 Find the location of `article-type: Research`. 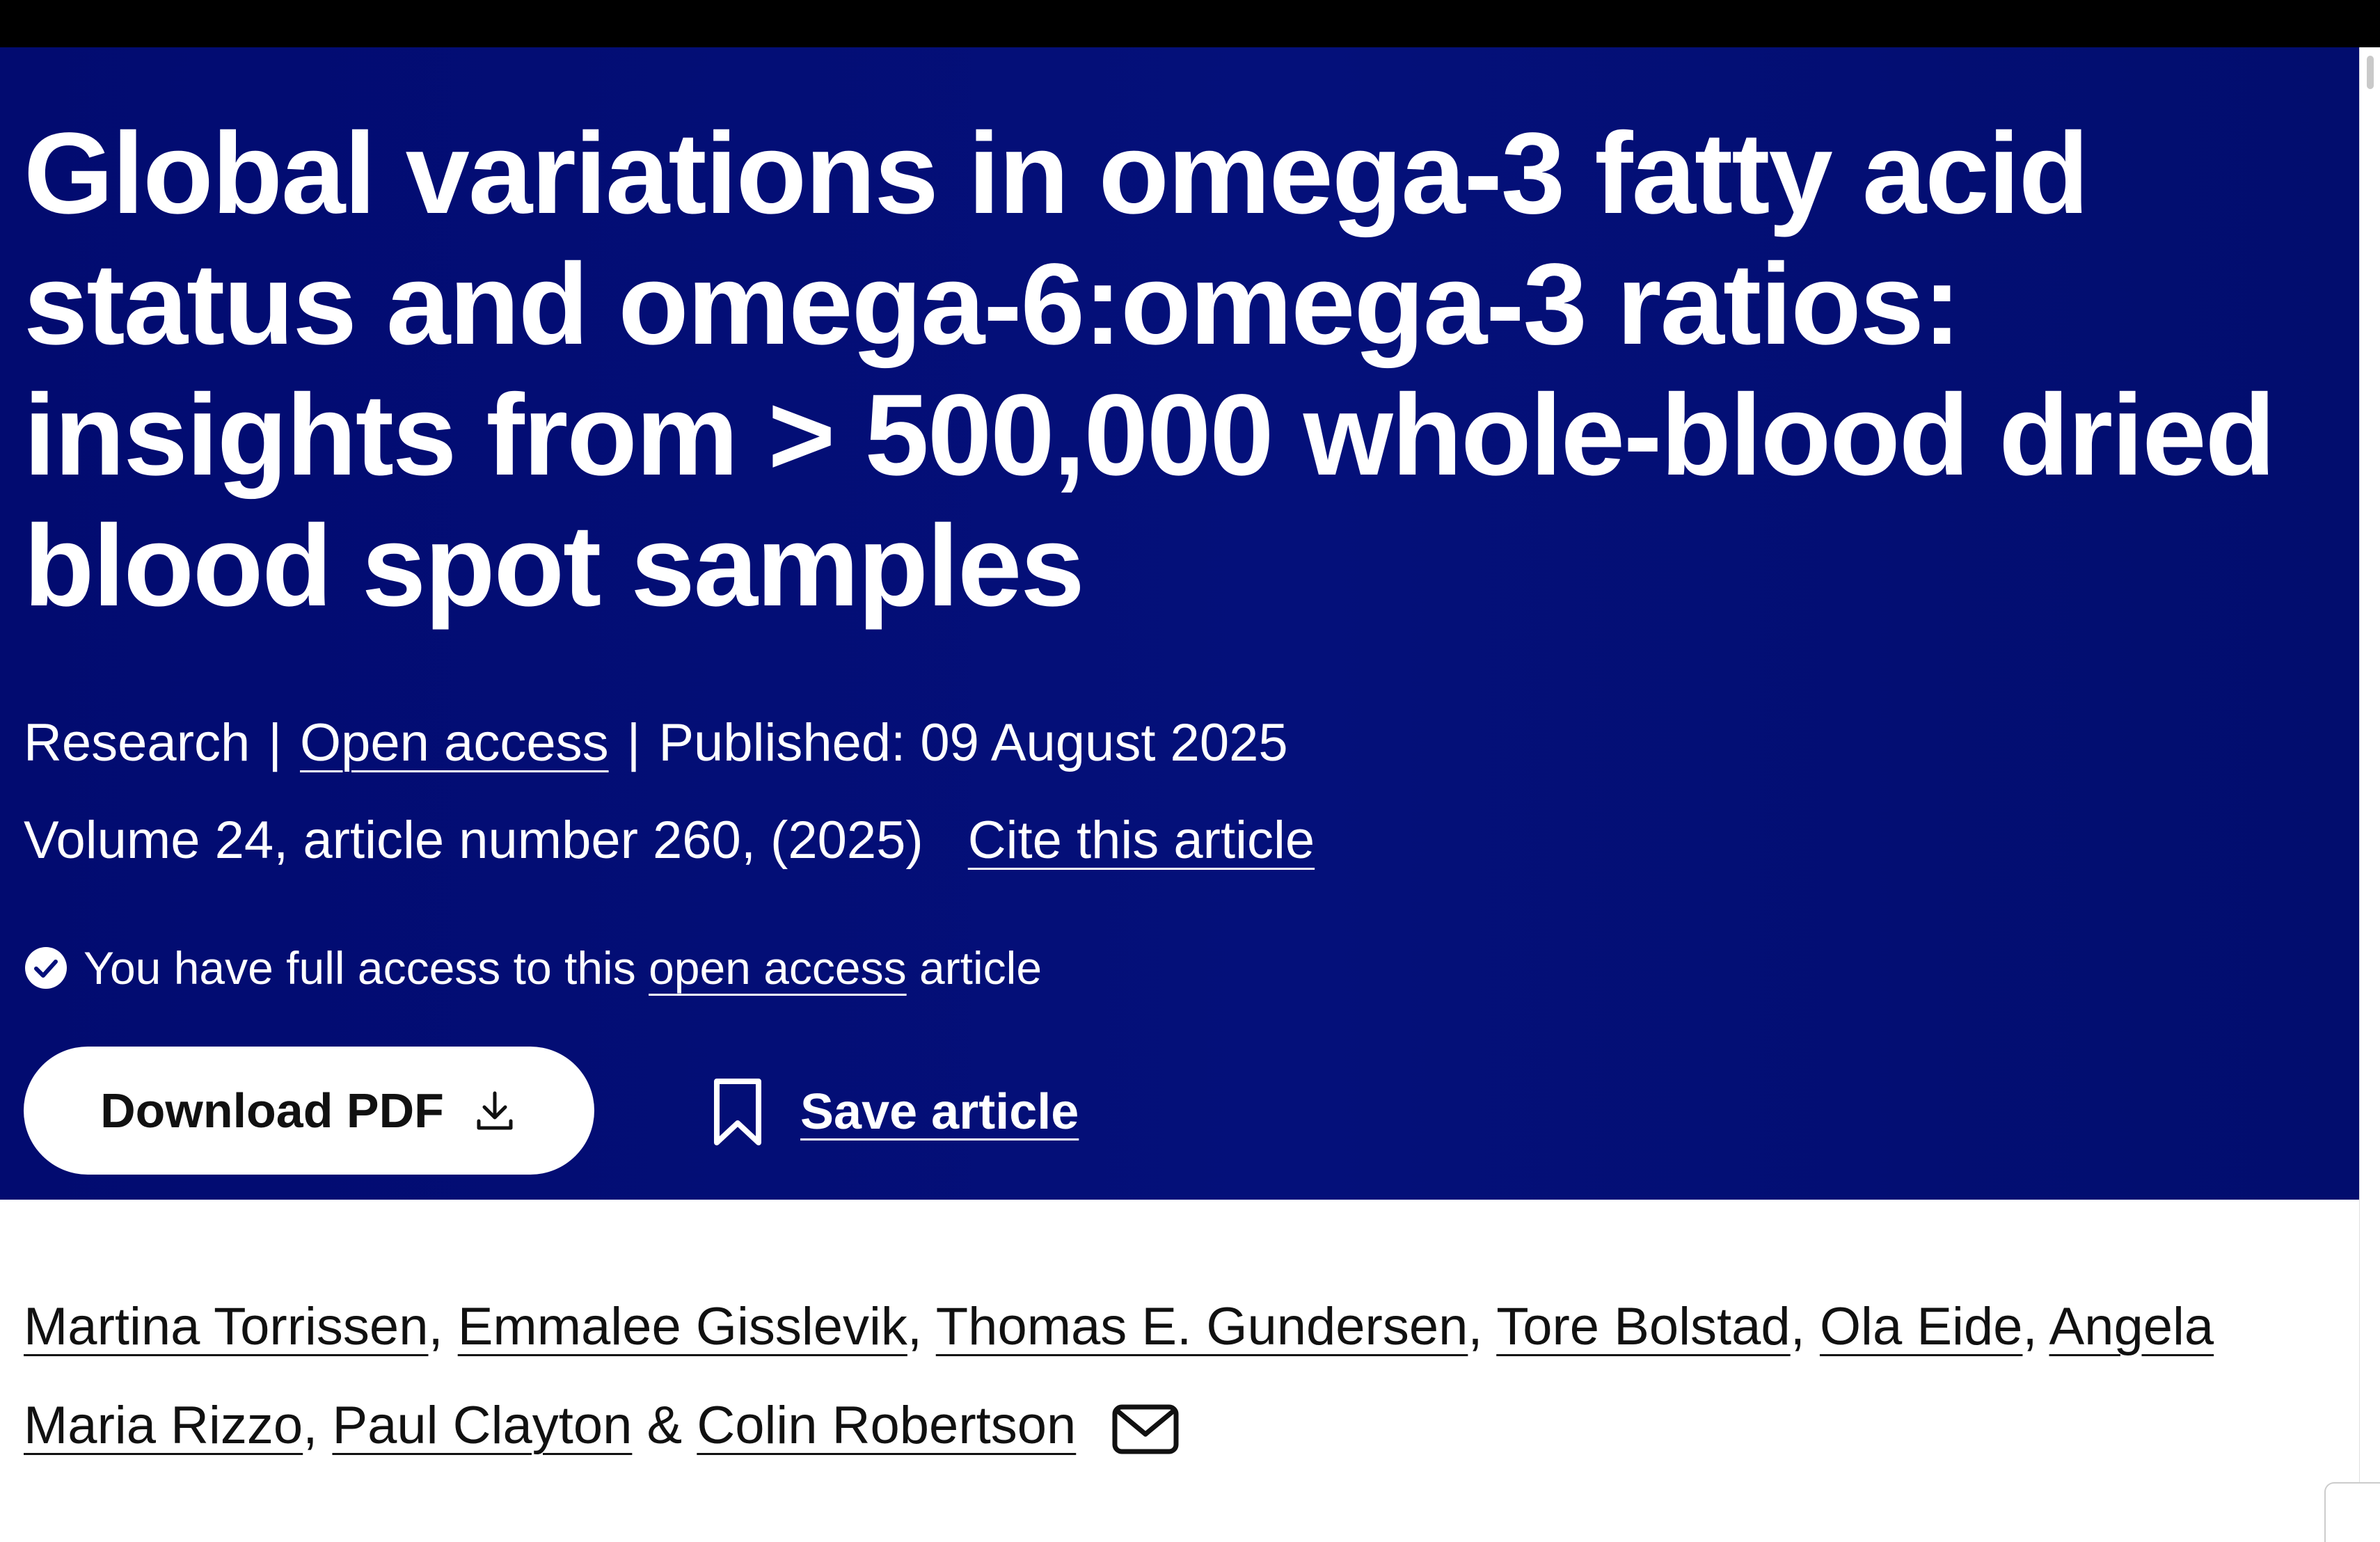

article-type: Research is located at coordinates (137, 742).